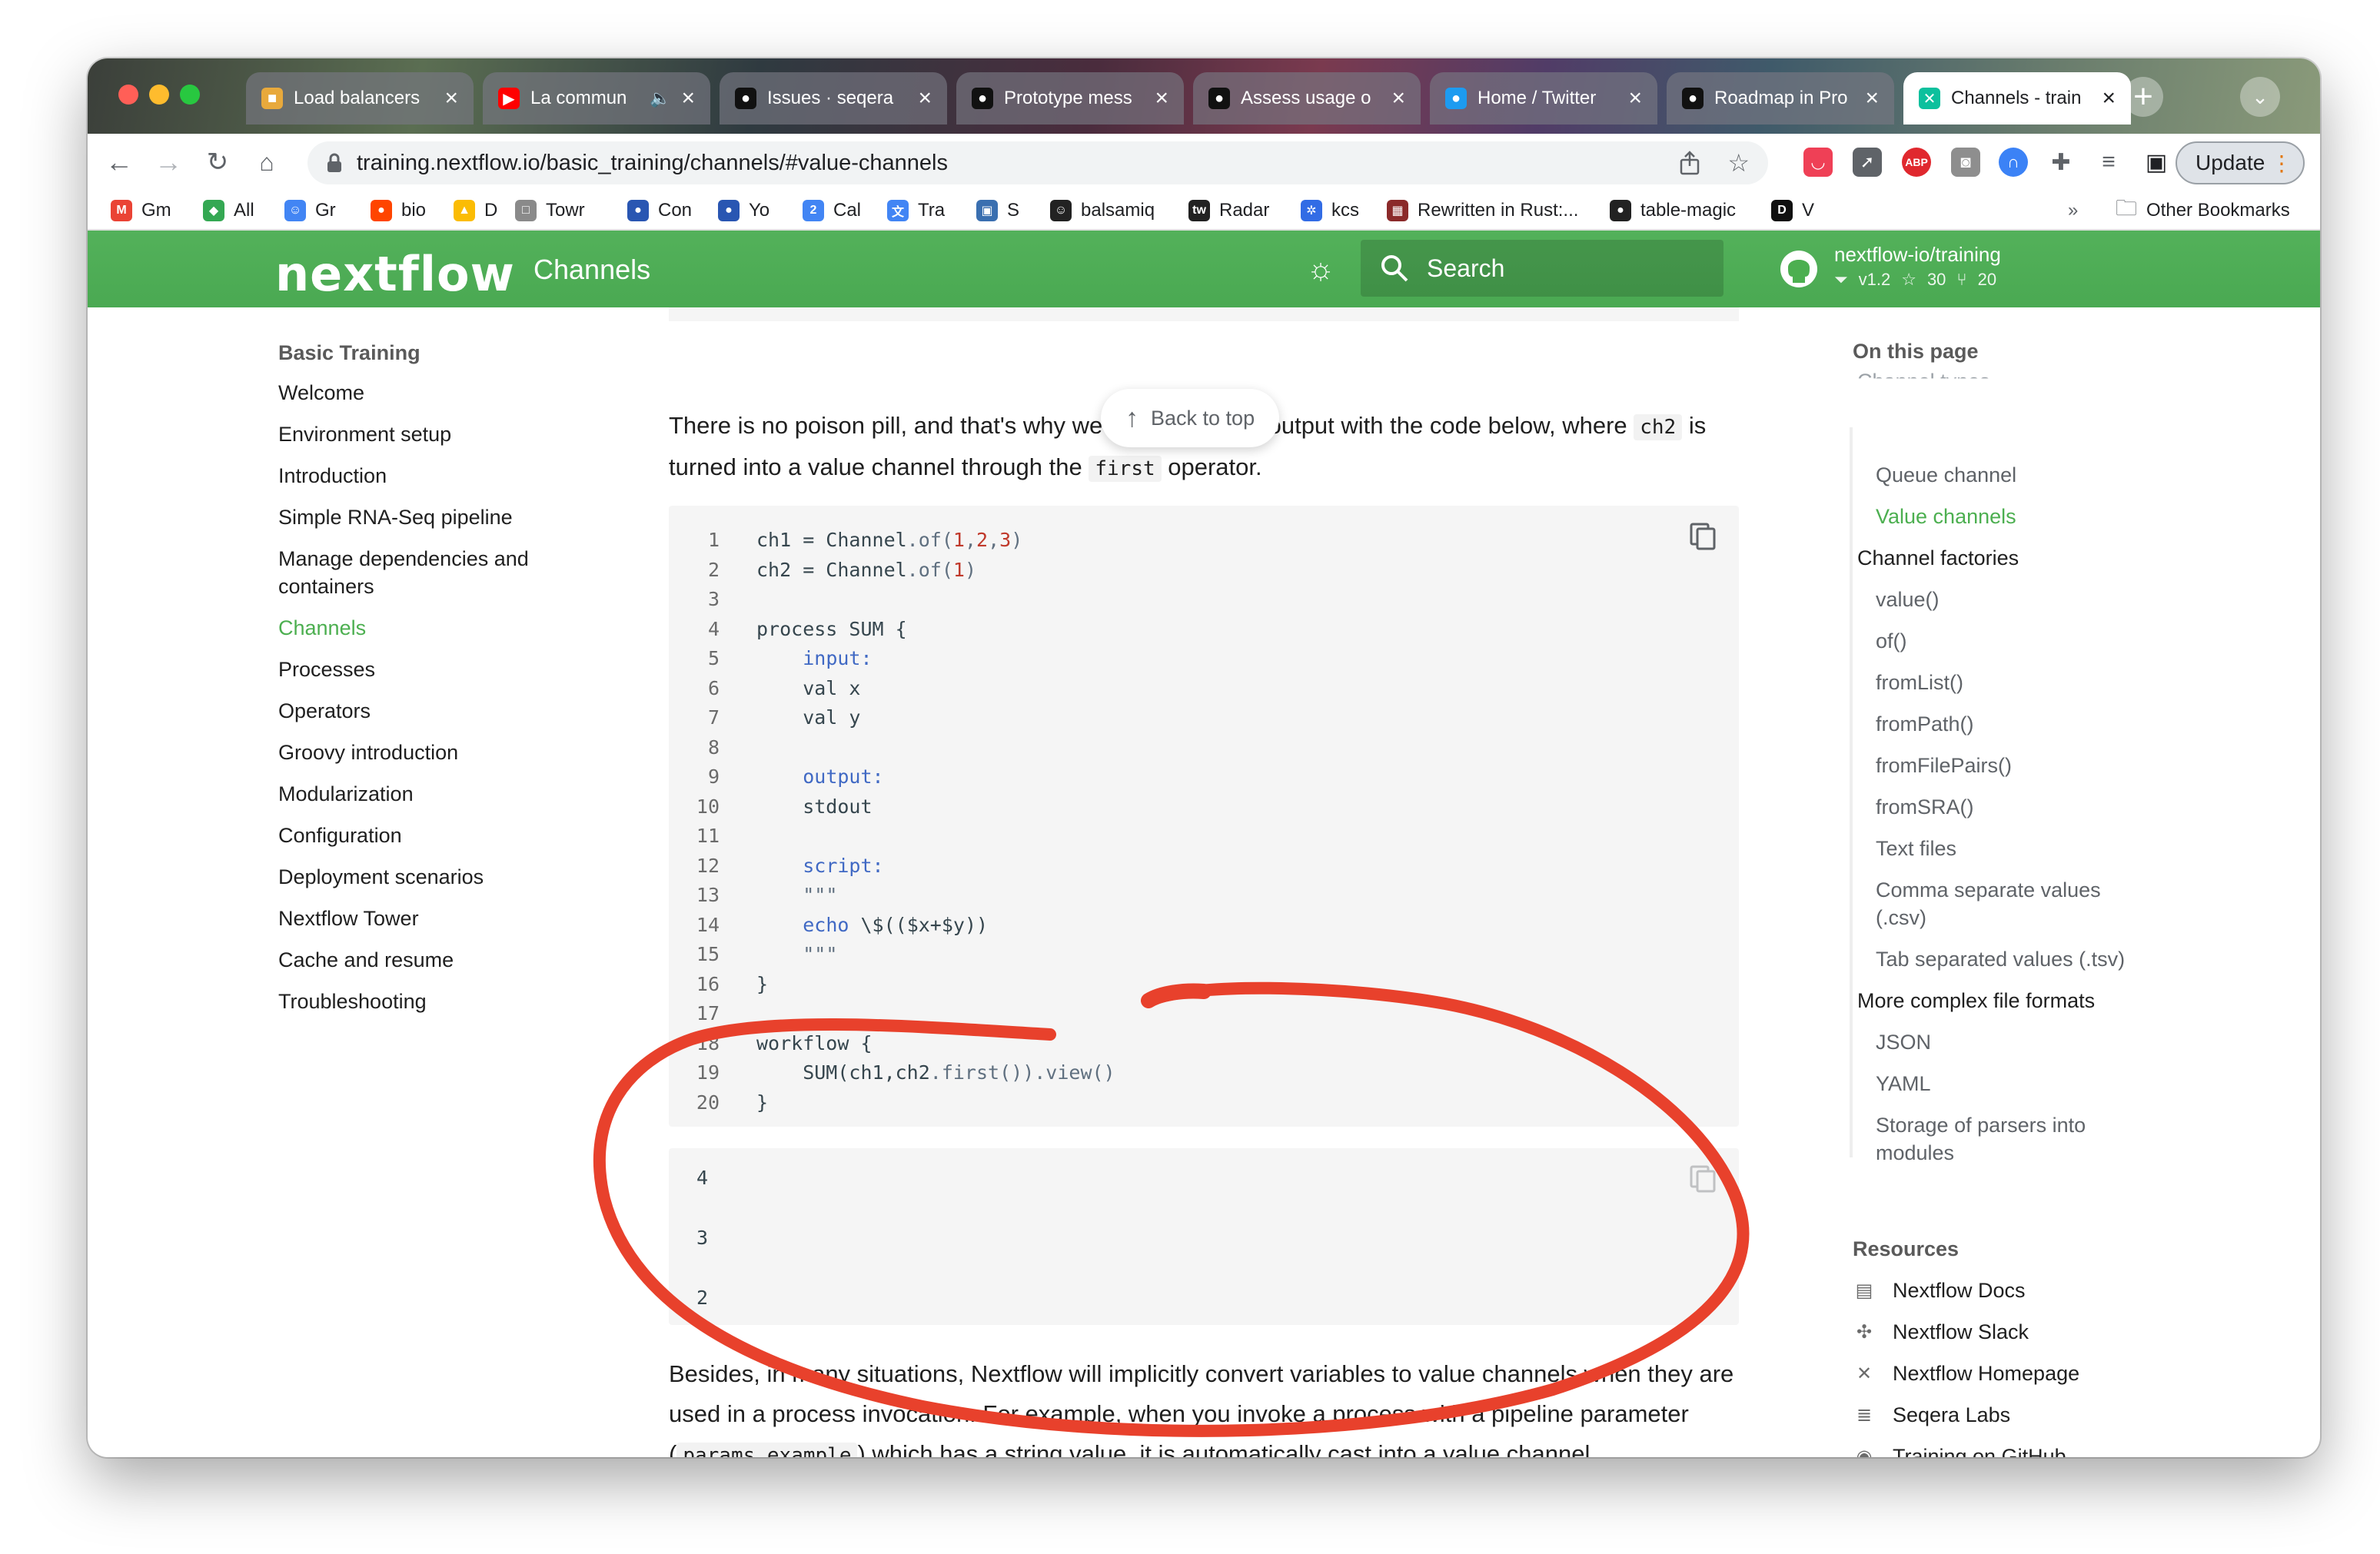 The width and height of the screenshot is (2380, 1554). I want to click on tab-7: ● Roadmap in Pro ×, so click(1780, 98).